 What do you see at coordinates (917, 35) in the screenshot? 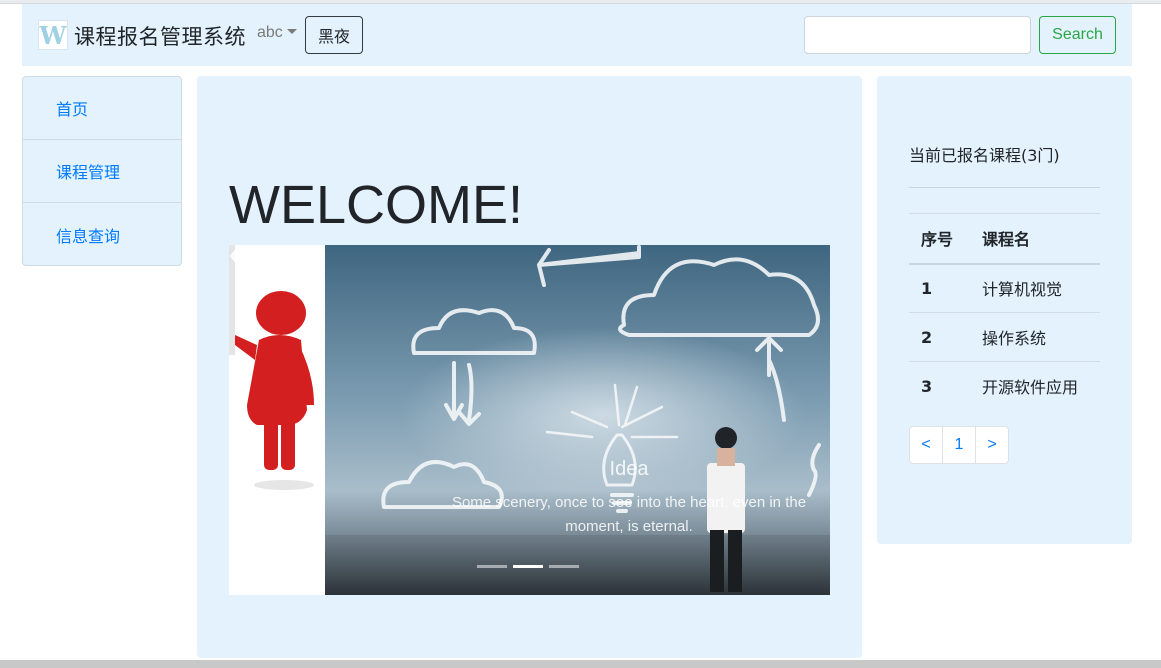
I see `search-input` at bounding box center [917, 35].